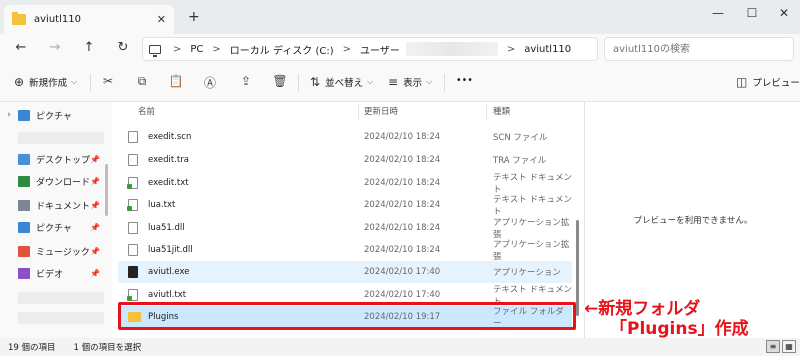 This screenshot has width=800, height=356. I want to click on annotation-line1: ←新規フォルダ, so click(642, 309).